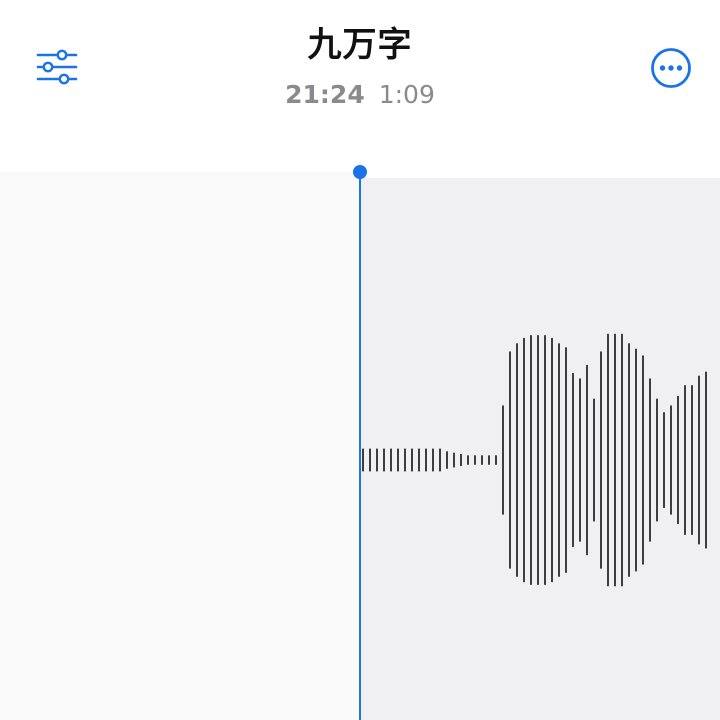 This screenshot has width=720, height=720. I want to click on more-options-button, so click(671, 68).